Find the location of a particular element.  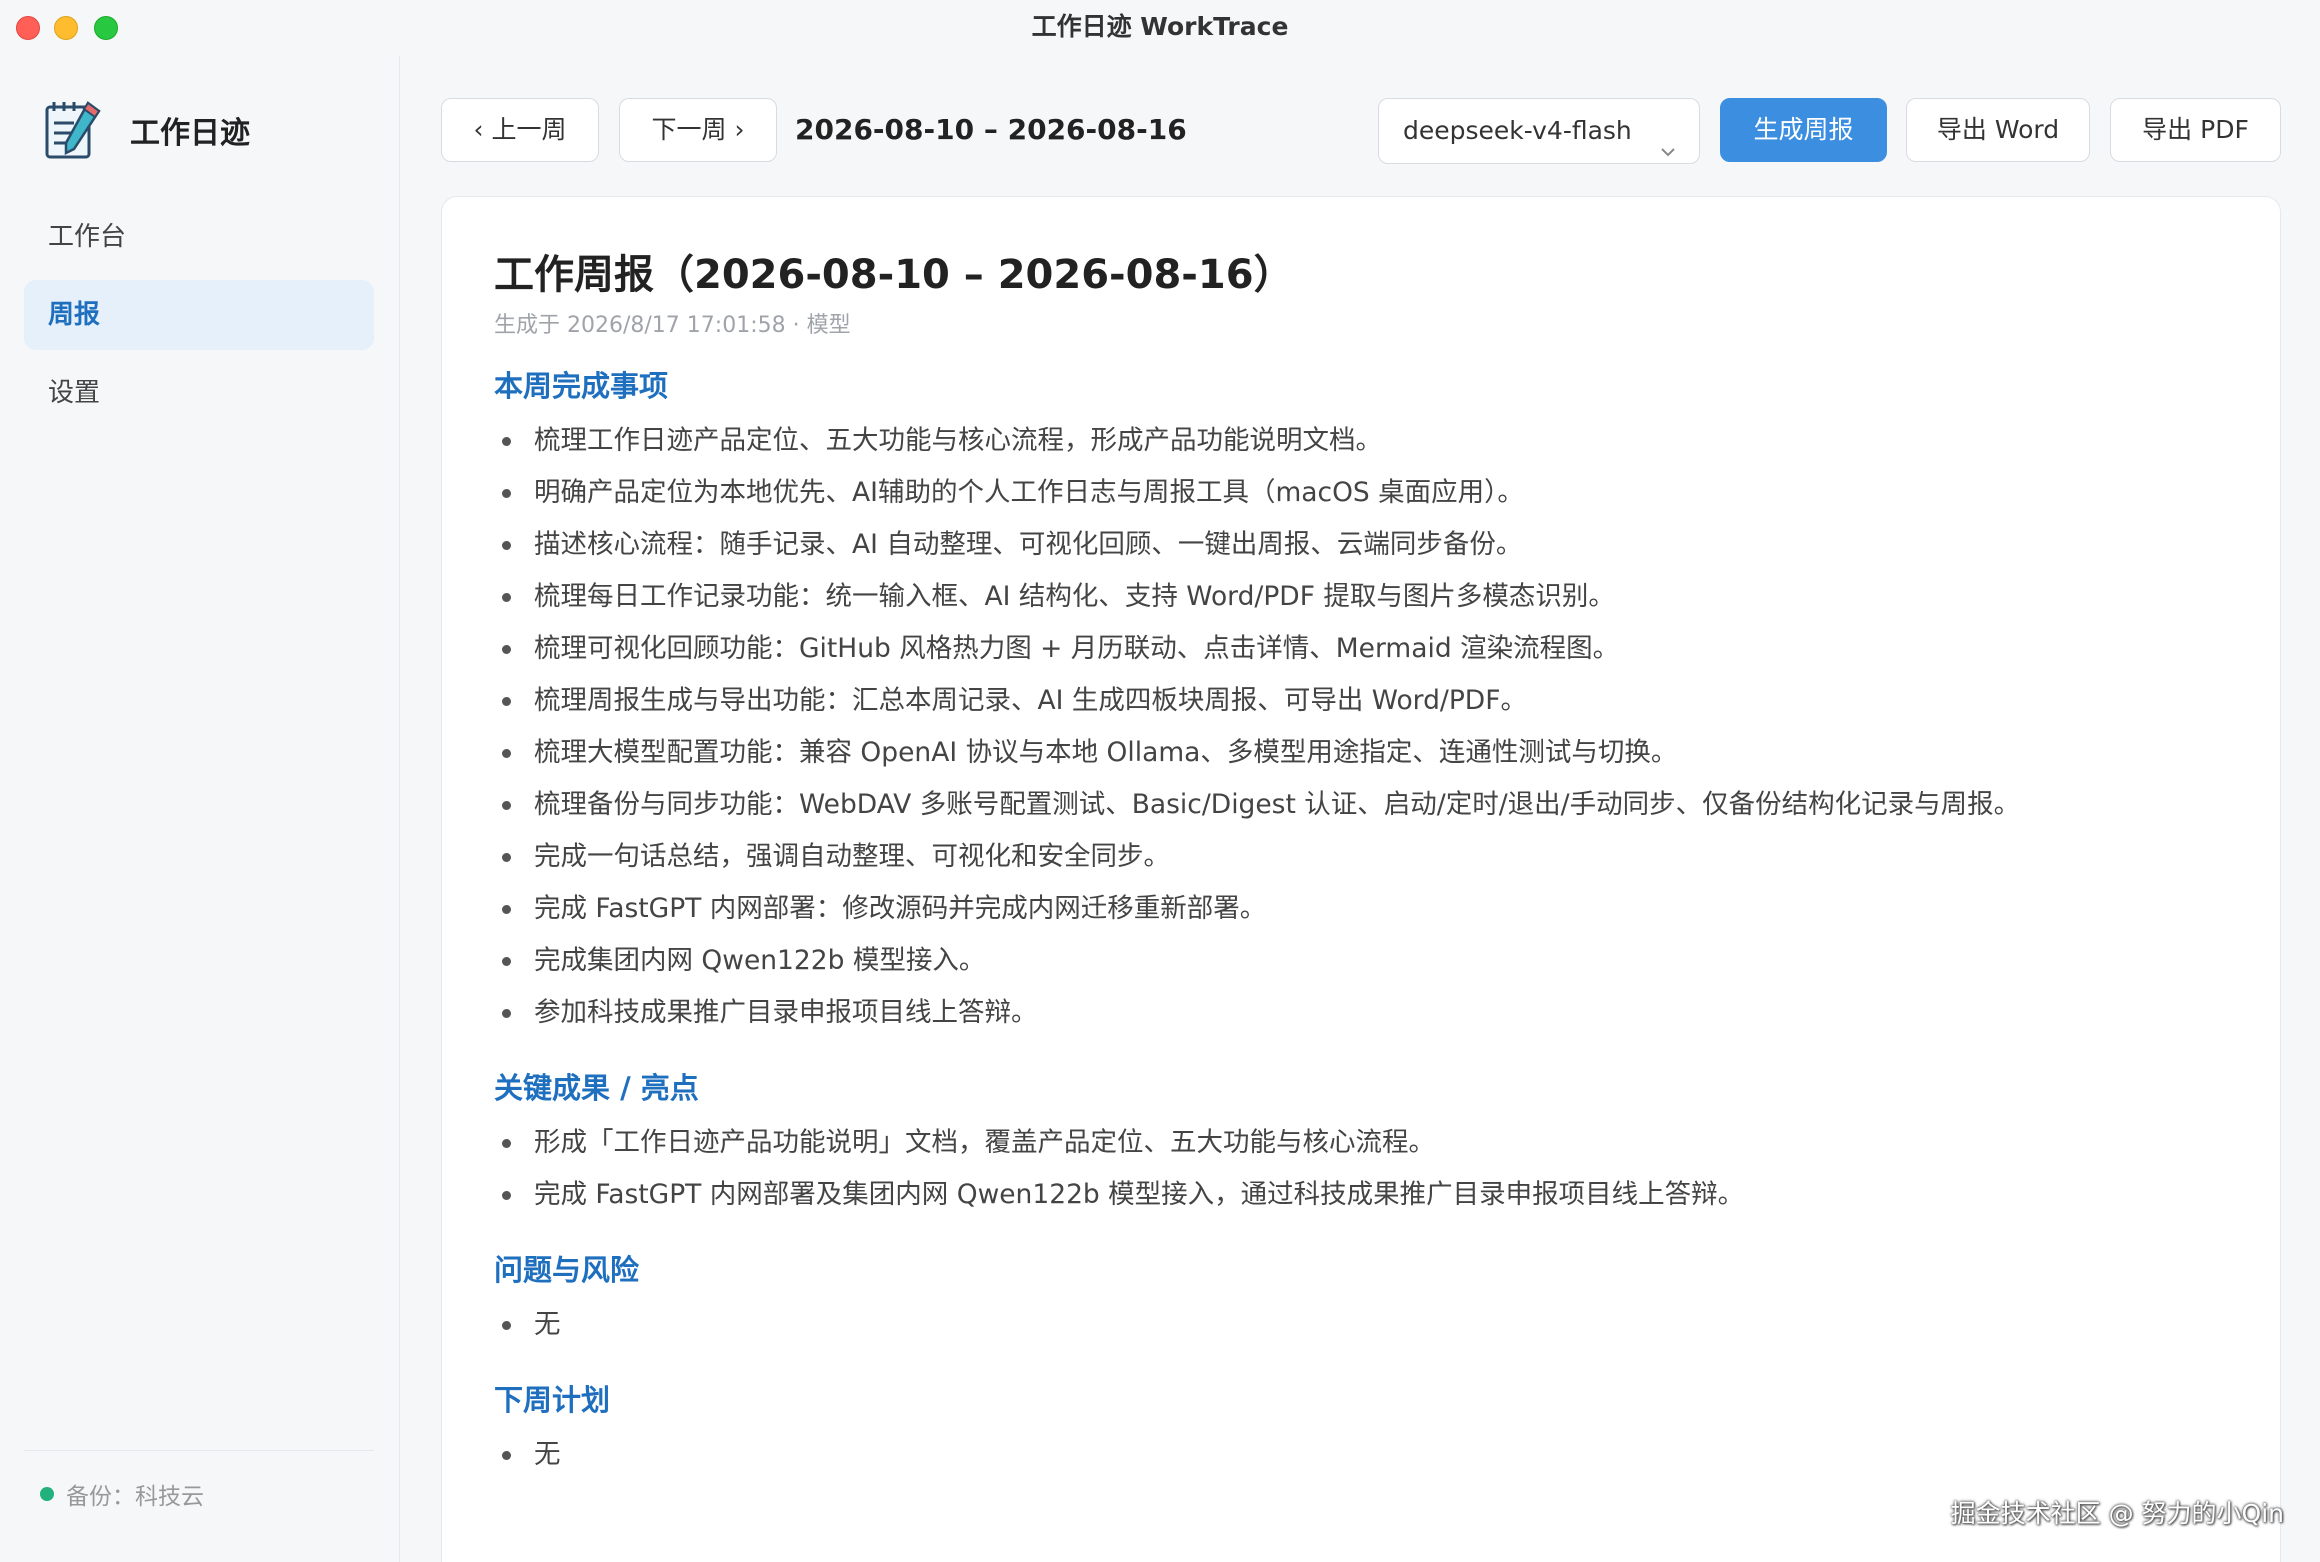

list-item: 参加科技成果推广目录申报项目线上答辩。 is located at coordinates (1361, 1013).